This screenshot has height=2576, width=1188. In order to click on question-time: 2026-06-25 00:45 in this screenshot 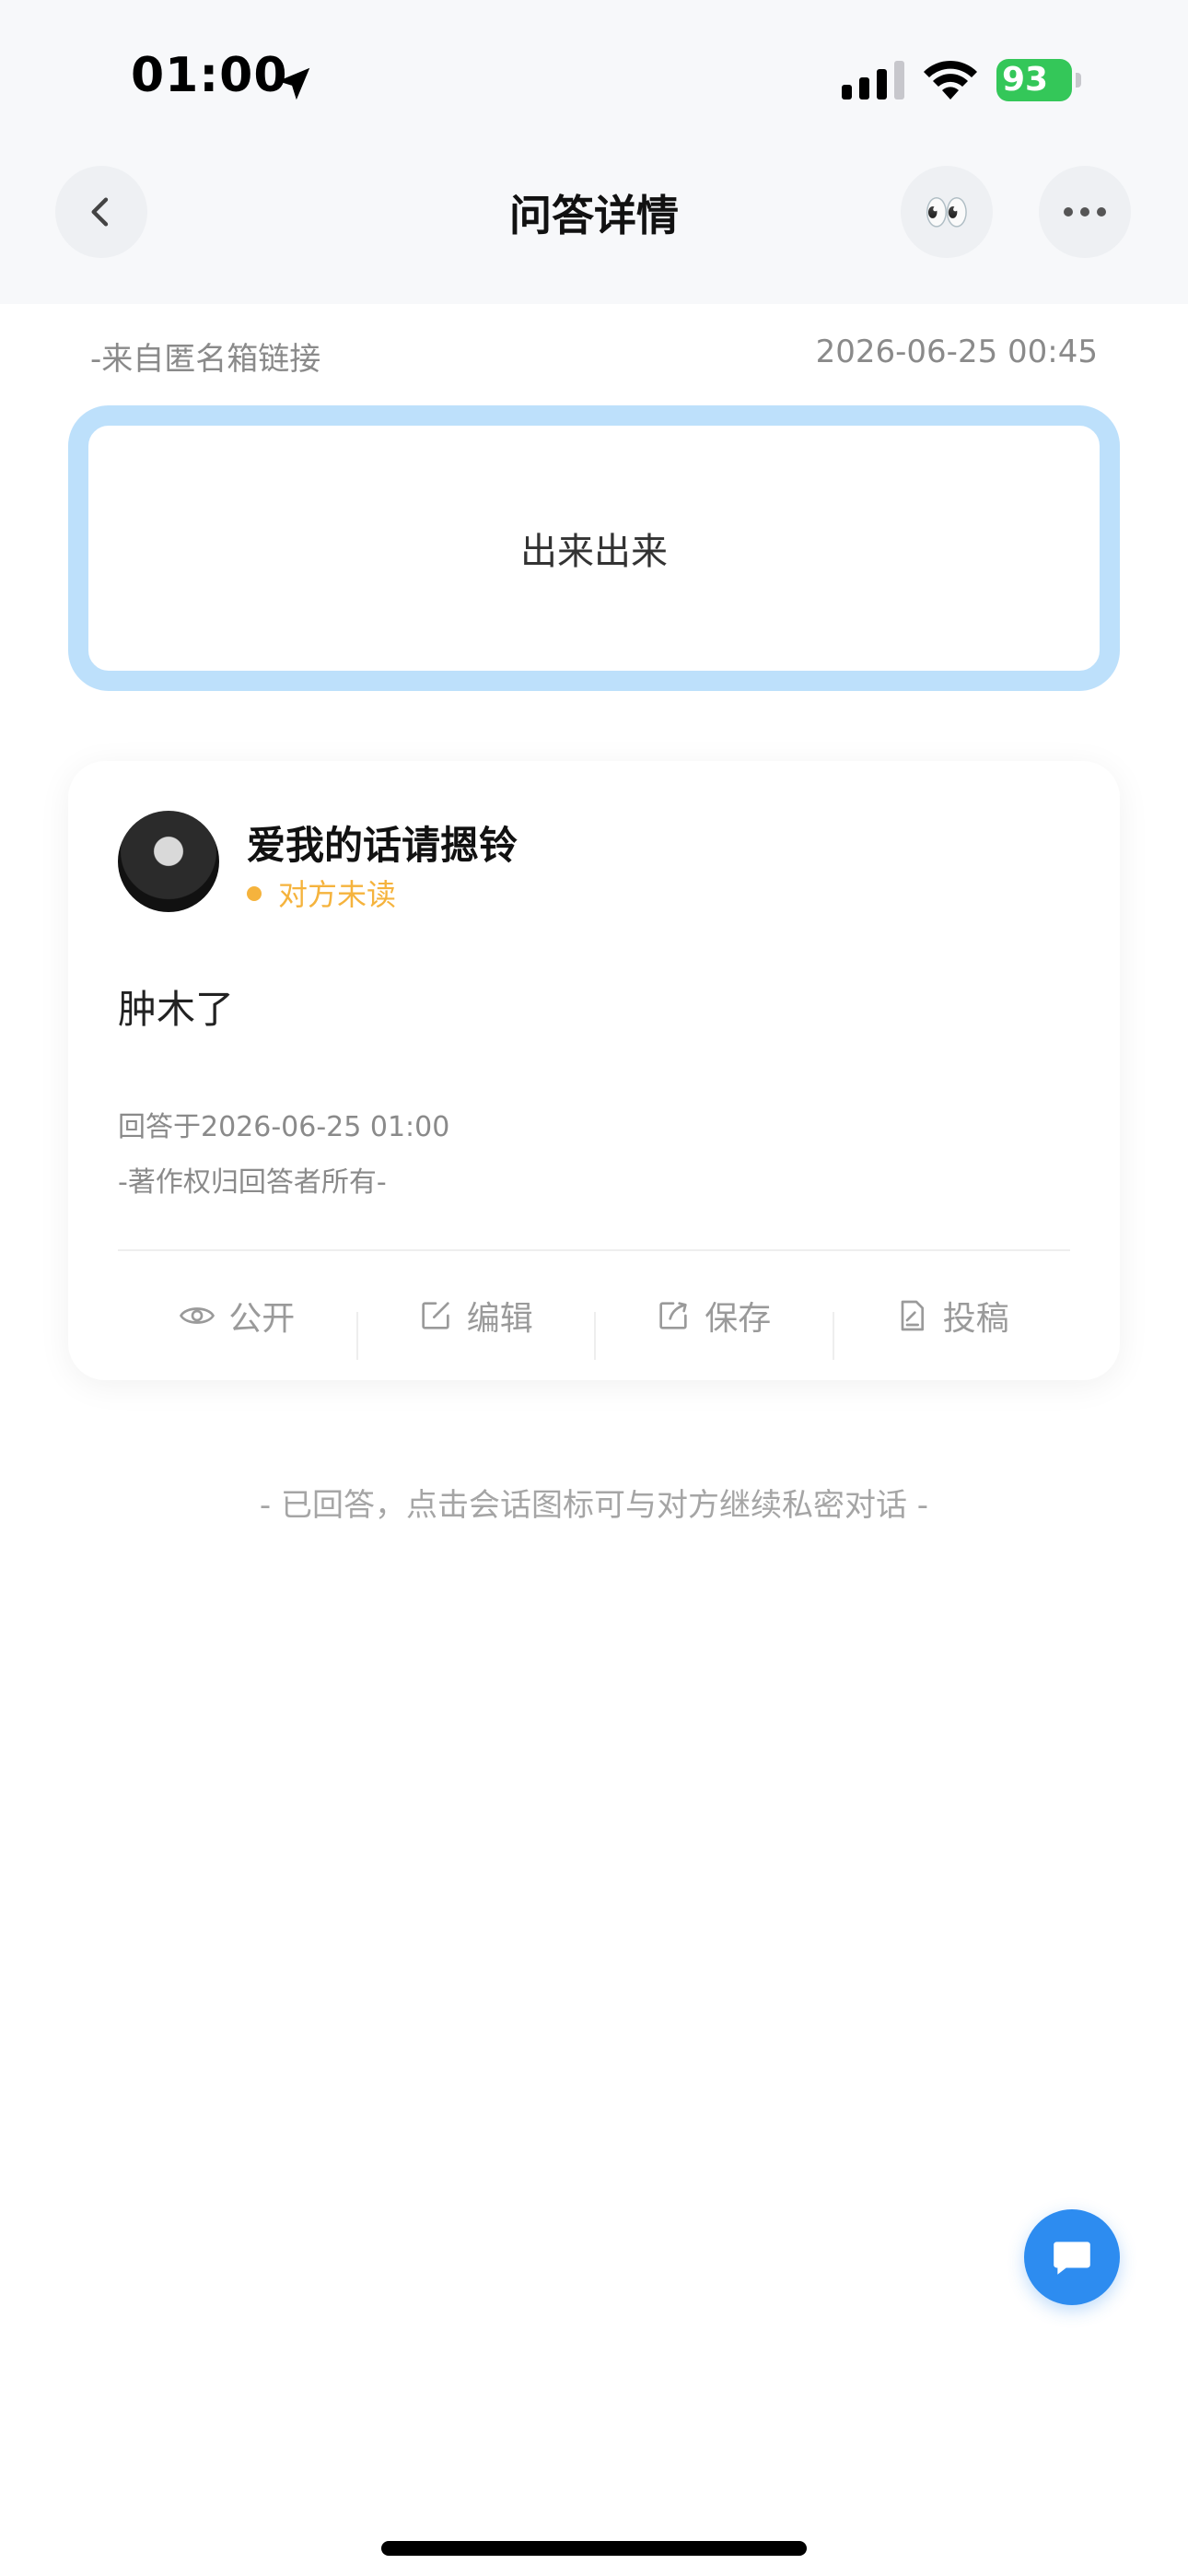, I will do `click(956, 352)`.